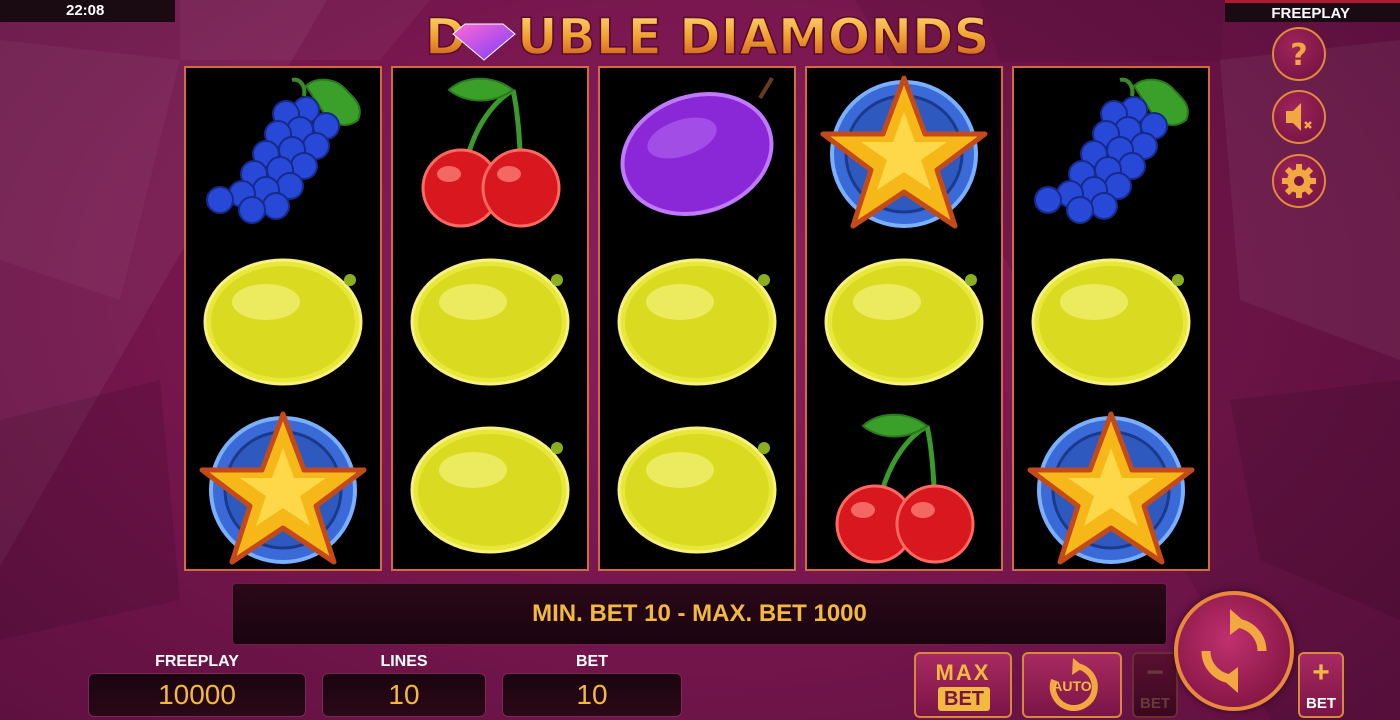 Image resolution: width=1400 pixels, height=720 pixels. I want to click on max-bet-button: MAX BET, so click(963, 685).